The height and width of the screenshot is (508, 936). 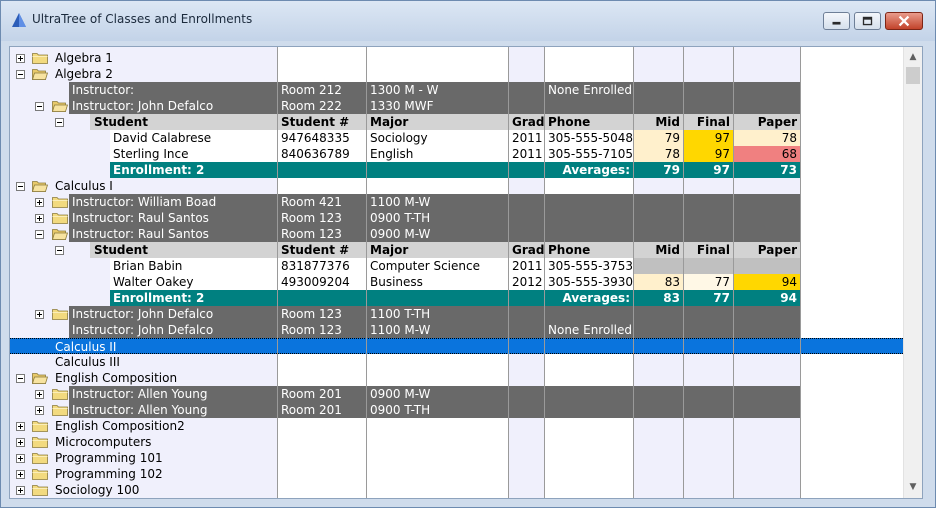 I want to click on instructor-node: Instructor: Allen Young Room 201 0900 M-W, so click(x=456, y=394).